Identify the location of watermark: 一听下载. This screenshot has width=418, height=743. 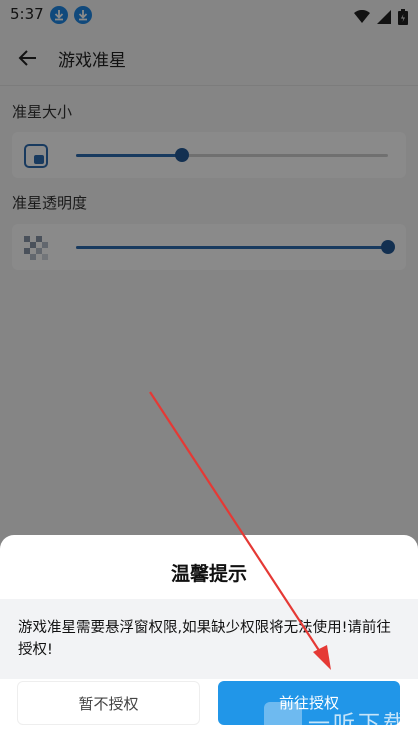
(338, 721).